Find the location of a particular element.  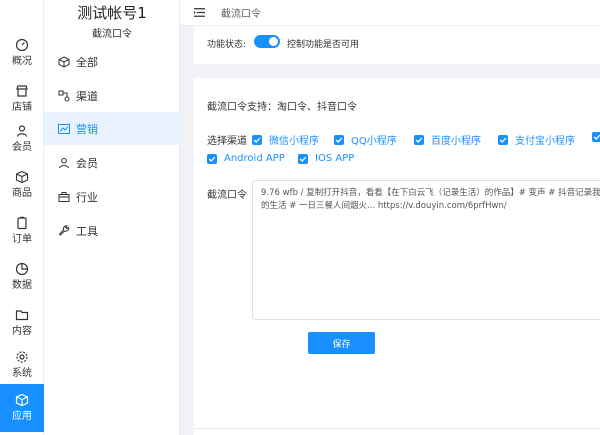

trend-chart-icon is located at coordinates (64, 128).